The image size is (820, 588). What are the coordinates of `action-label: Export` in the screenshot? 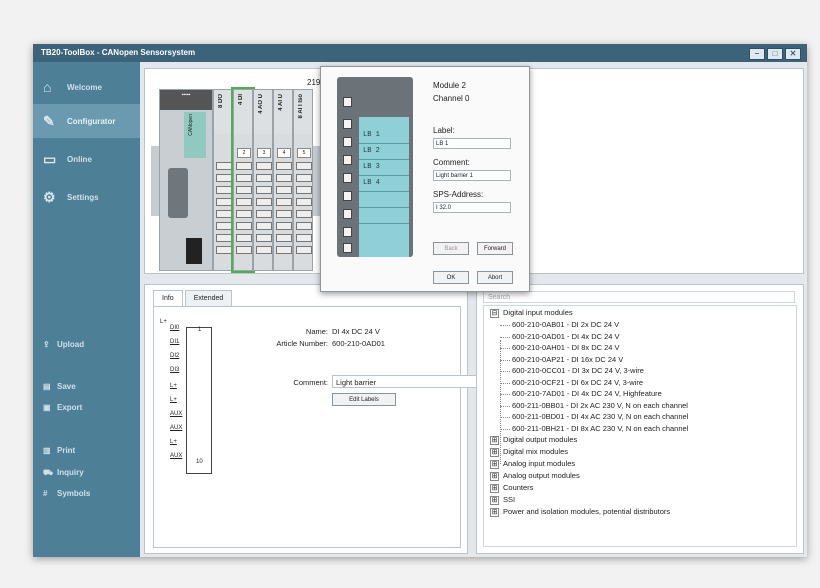 It's located at (70, 407).